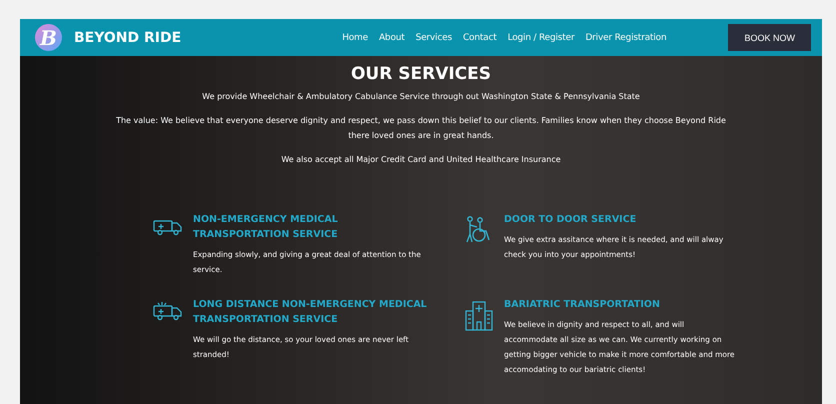 This screenshot has height=404, width=836. What do you see at coordinates (479, 315) in the screenshot?
I see `hospital-icon` at bounding box center [479, 315].